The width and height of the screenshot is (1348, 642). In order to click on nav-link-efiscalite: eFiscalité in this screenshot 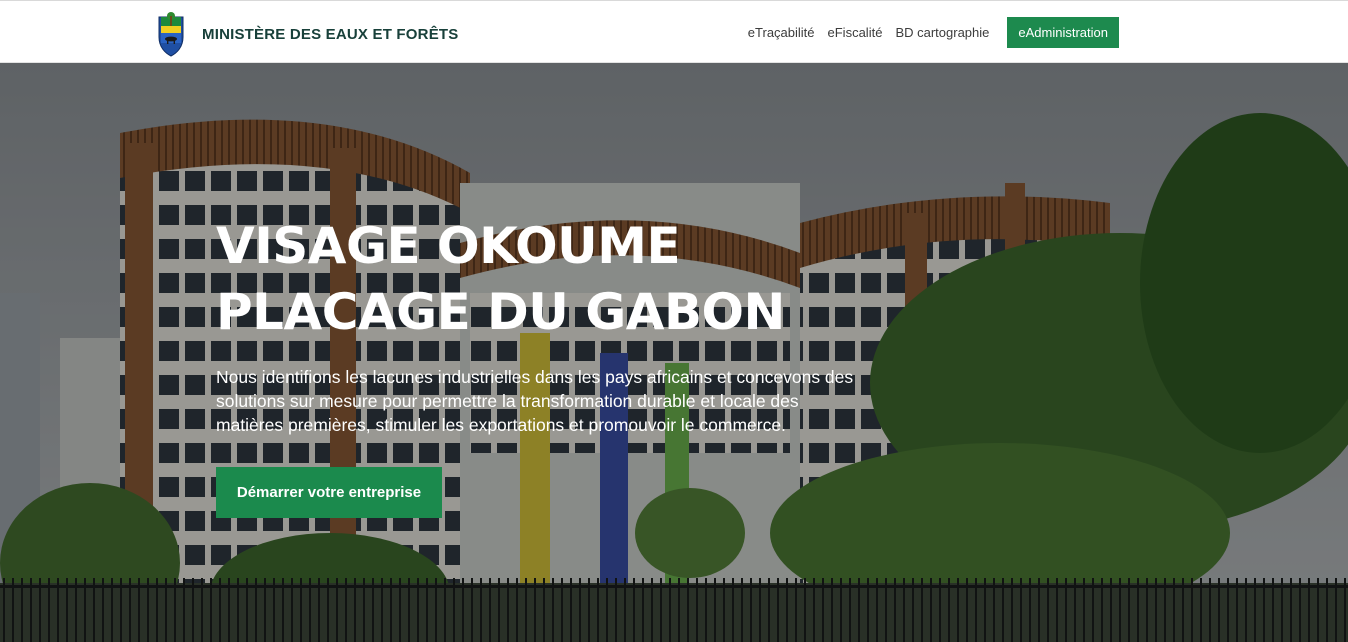, I will do `click(855, 32)`.